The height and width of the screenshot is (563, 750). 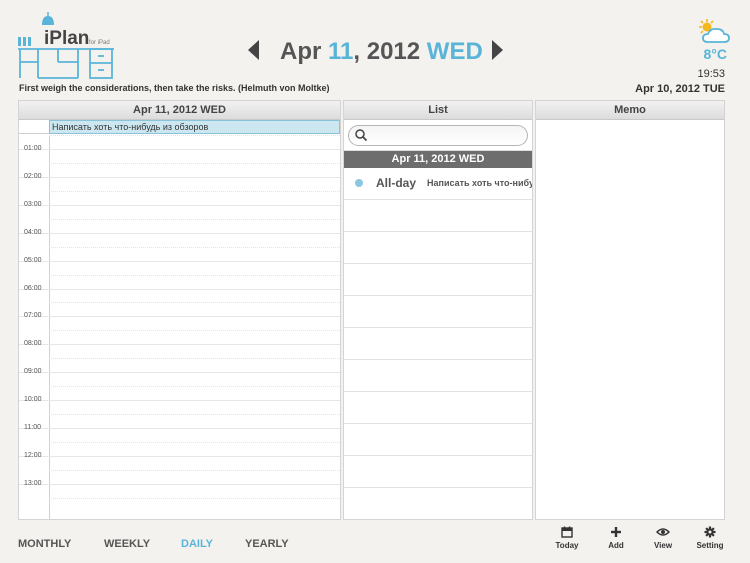 I want to click on app-subtitle: for iPad, so click(x=99, y=43).